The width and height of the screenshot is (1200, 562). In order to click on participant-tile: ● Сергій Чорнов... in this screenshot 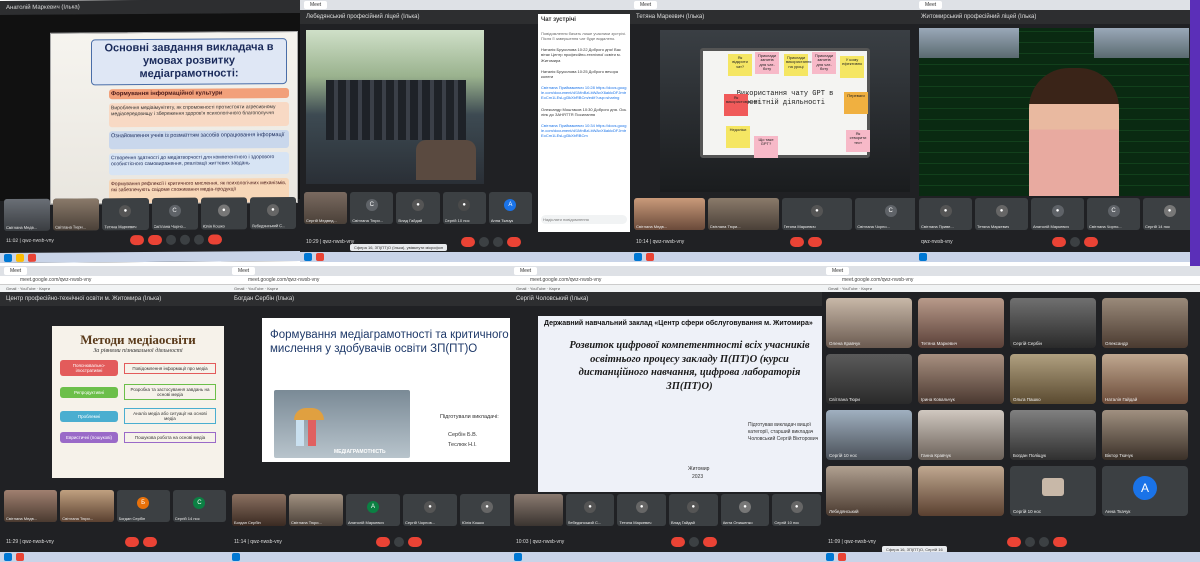, I will do `click(430, 510)`.